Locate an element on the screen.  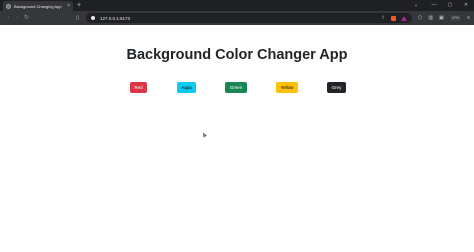
forward-button: › is located at coordinates (17, 18).